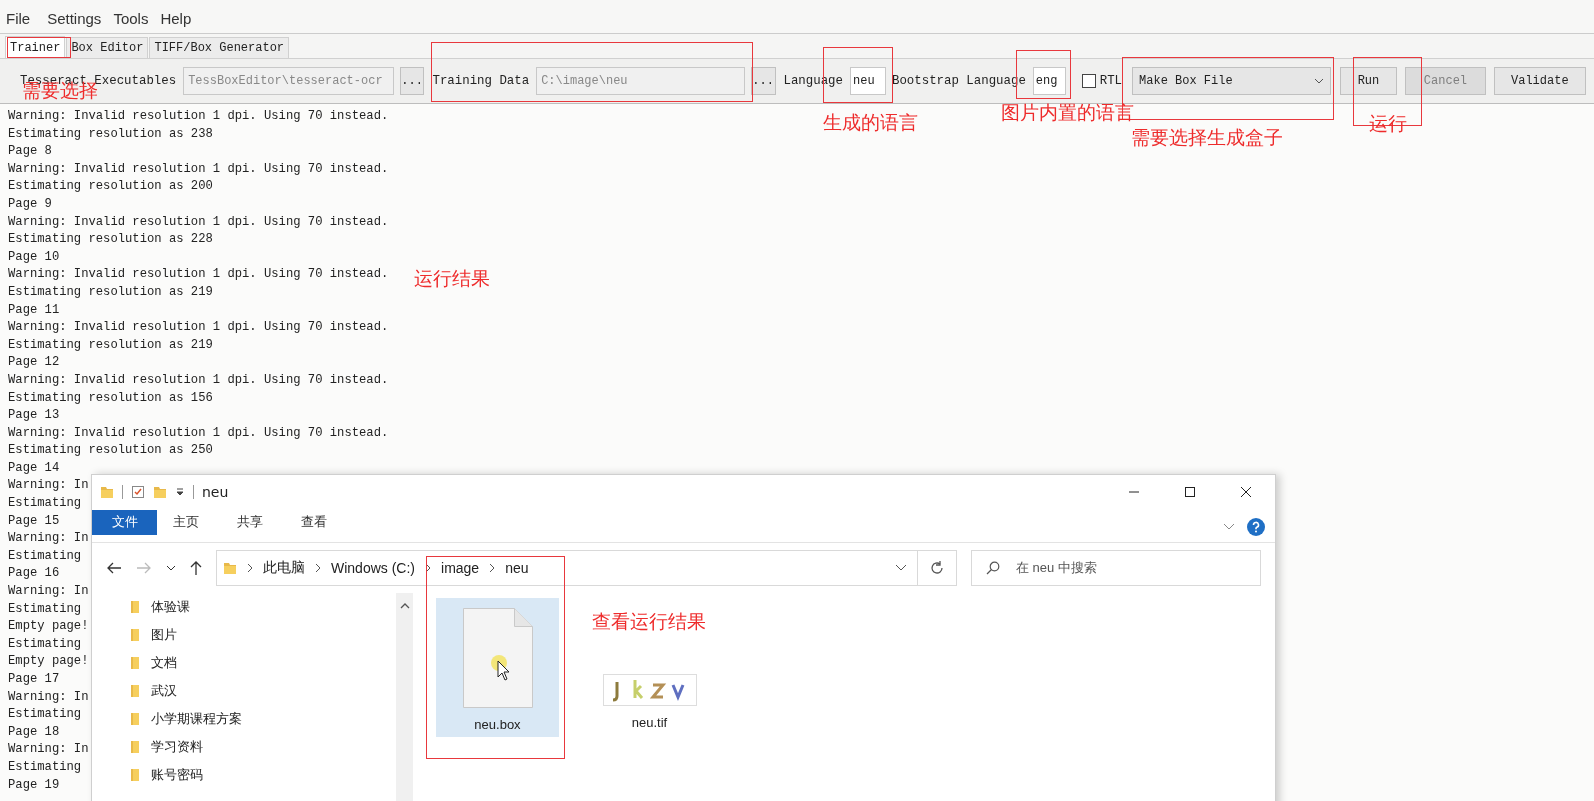  Describe the element at coordinates (497, 658) in the screenshot. I see `document-icon` at that location.